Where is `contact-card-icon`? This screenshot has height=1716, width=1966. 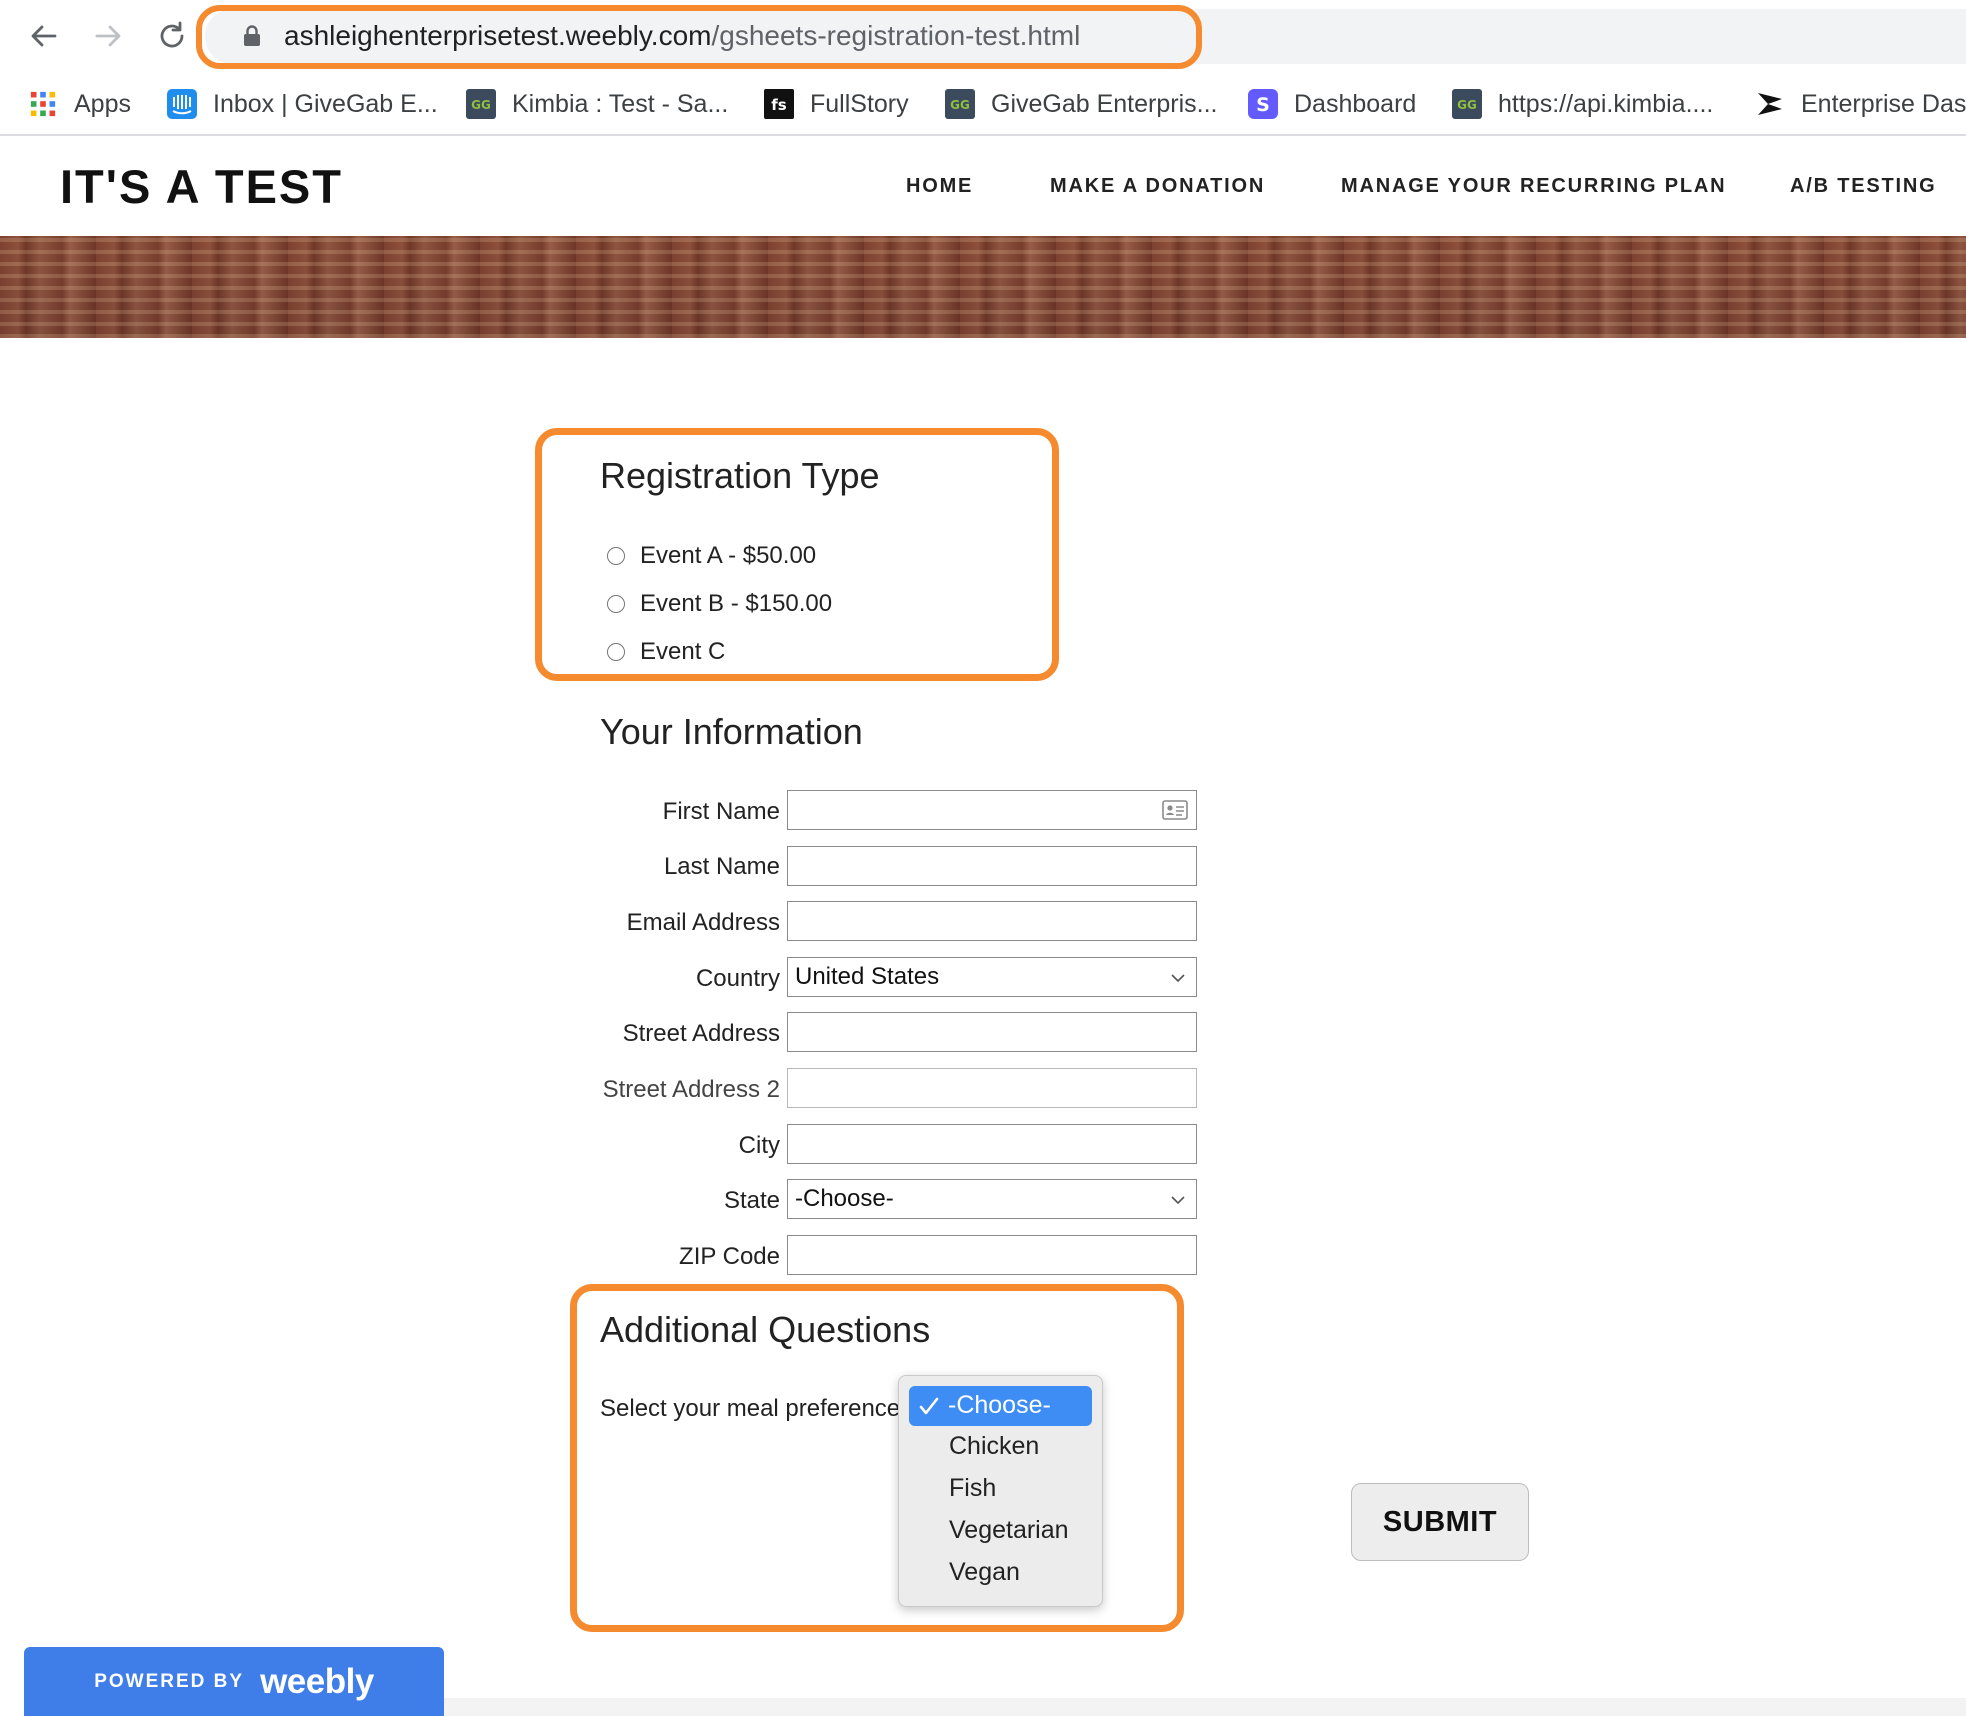
contact-card-icon is located at coordinates (1175, 810).